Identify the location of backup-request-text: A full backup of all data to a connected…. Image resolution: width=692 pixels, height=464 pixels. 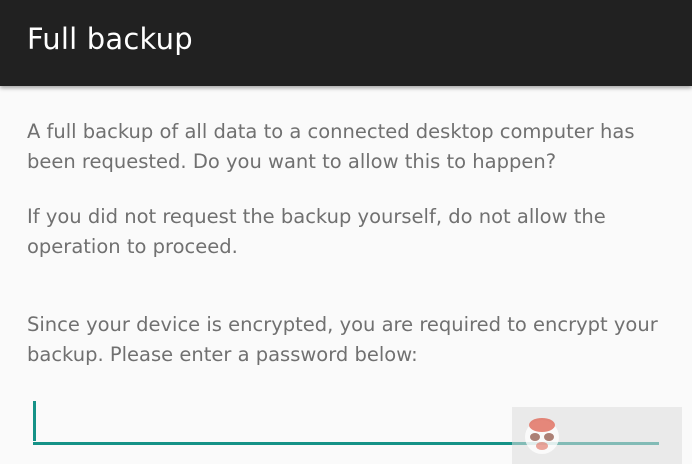
(331, 146).